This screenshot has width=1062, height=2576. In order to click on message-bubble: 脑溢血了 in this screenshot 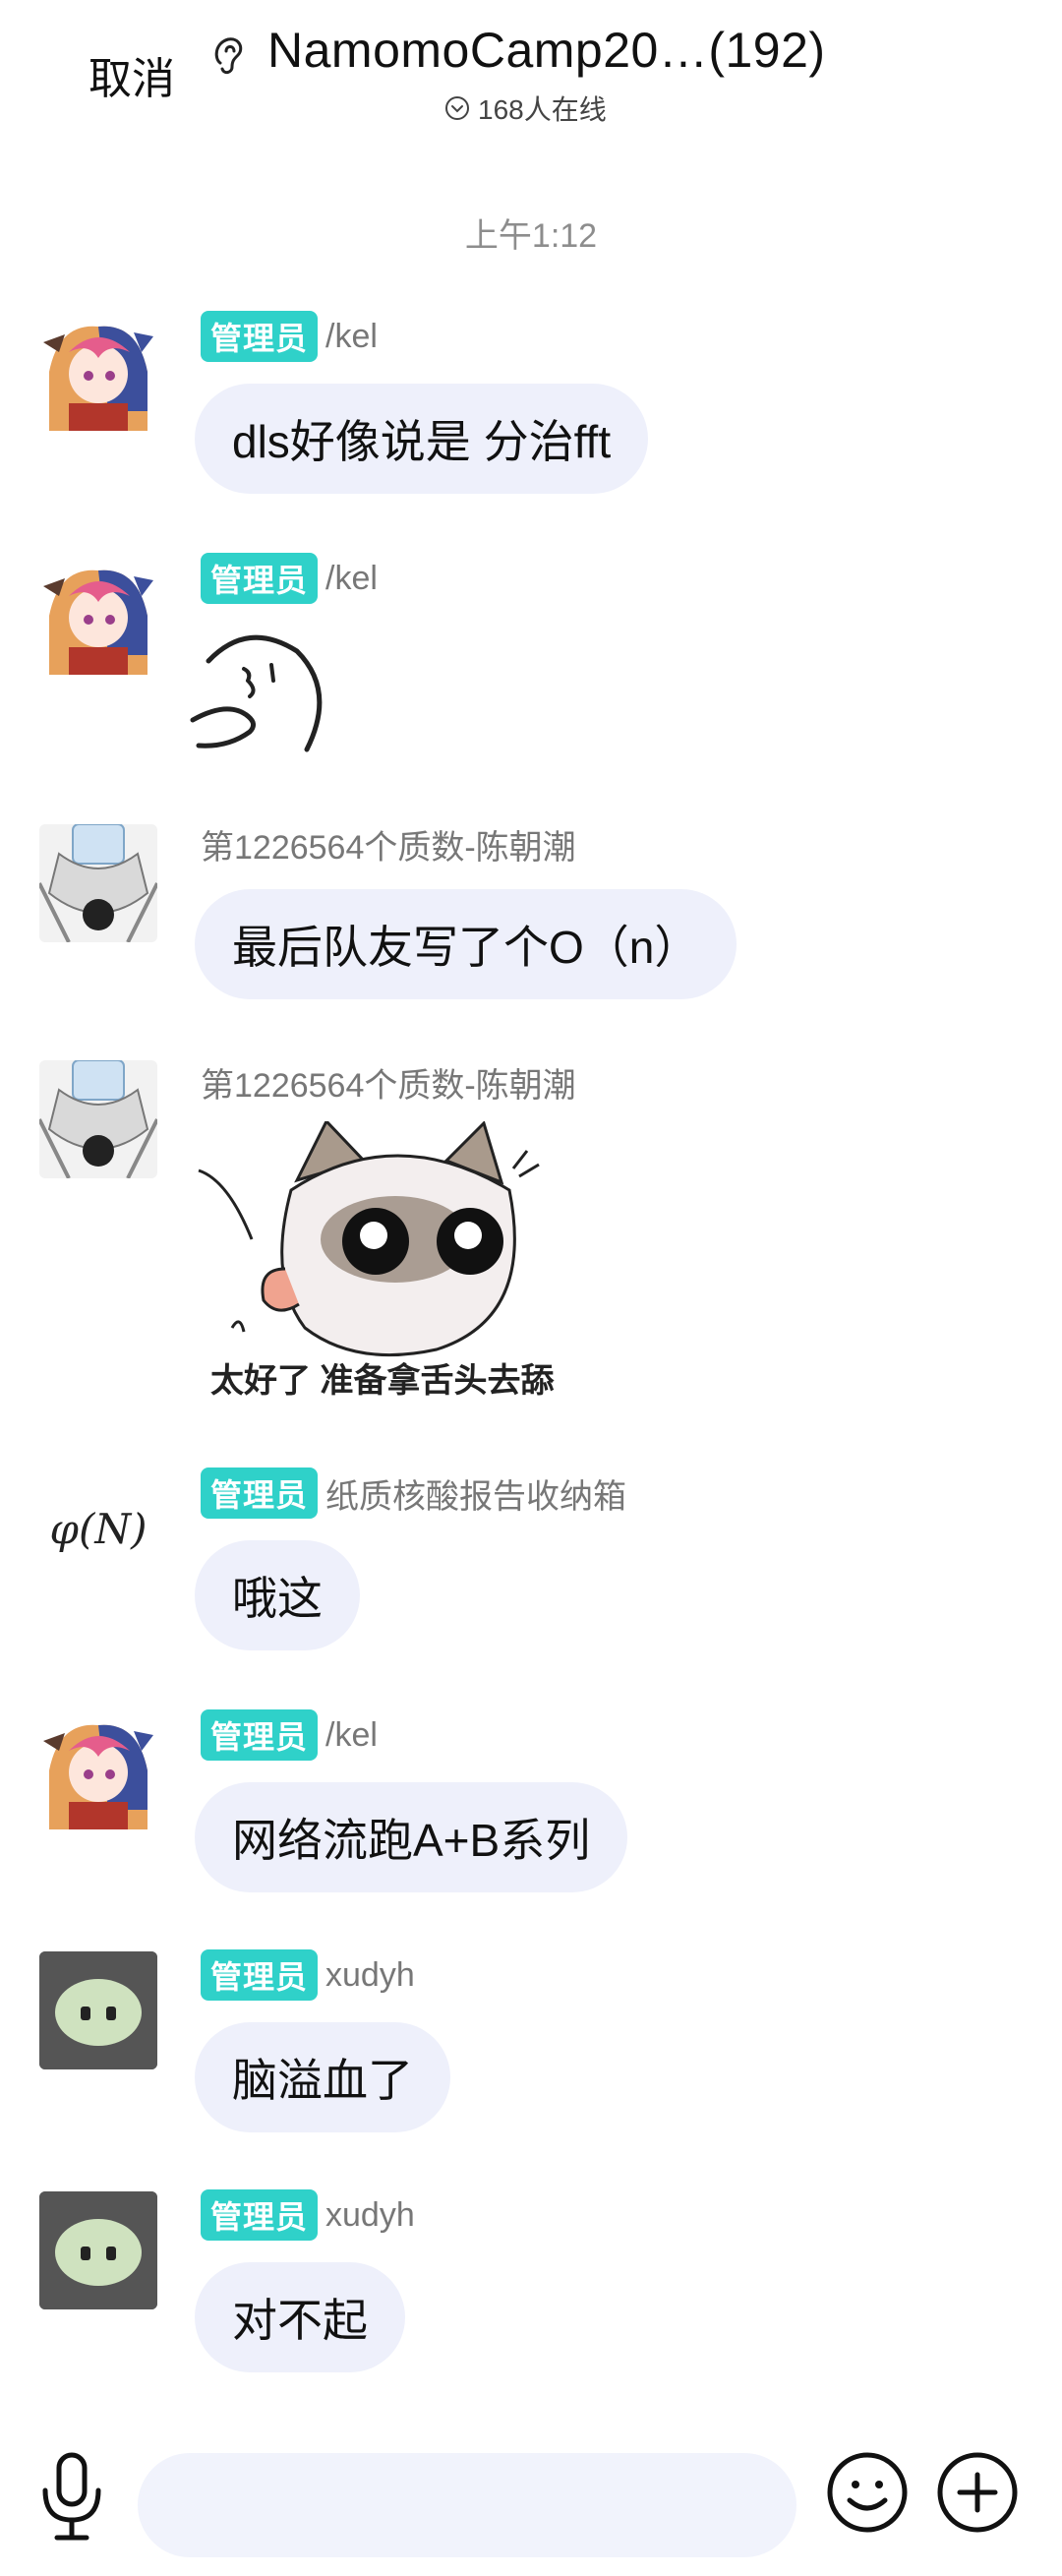, I will do `click(322, 2077)`.